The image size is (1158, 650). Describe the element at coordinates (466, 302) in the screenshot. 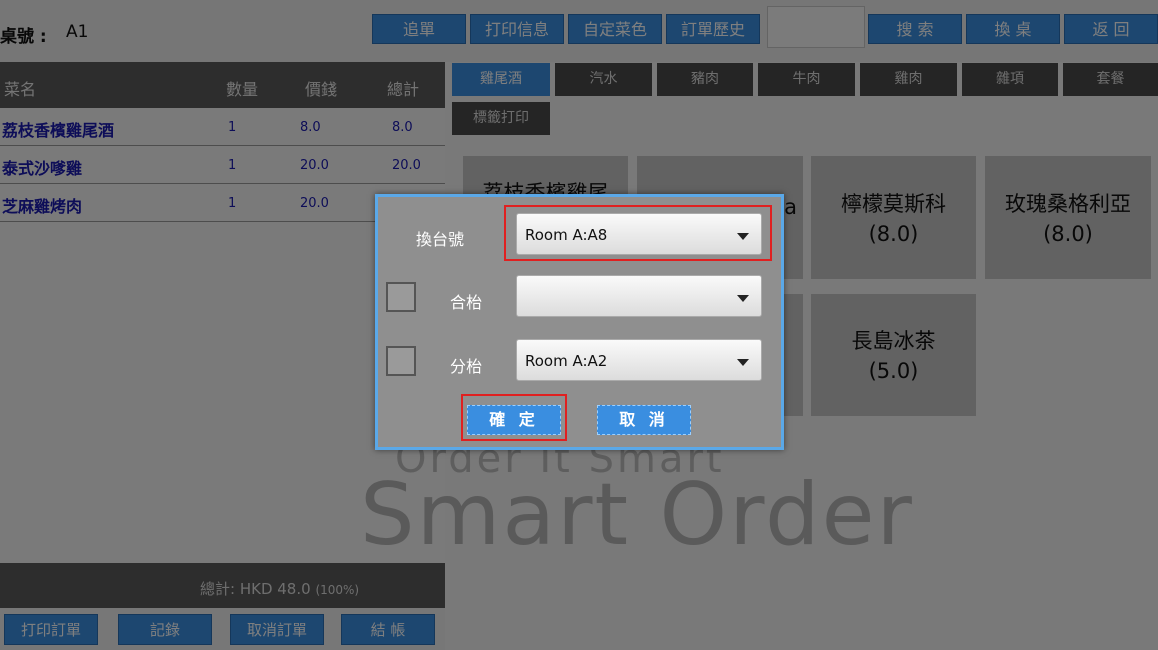

I see `merge-table-label: 合枱` at that location.